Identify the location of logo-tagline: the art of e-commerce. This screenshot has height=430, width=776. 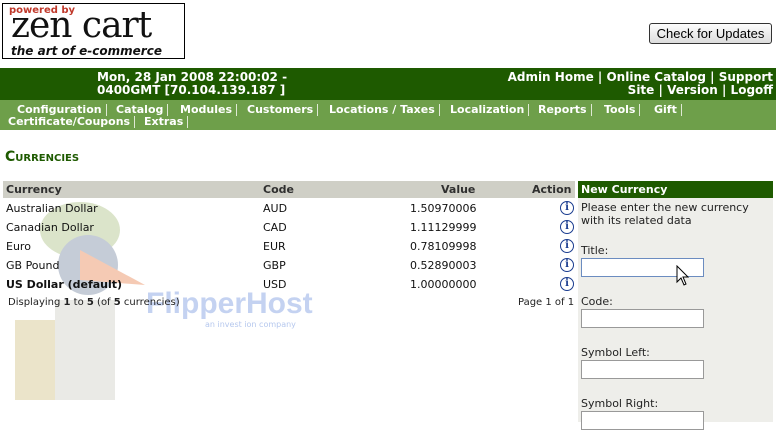
(86, 51).